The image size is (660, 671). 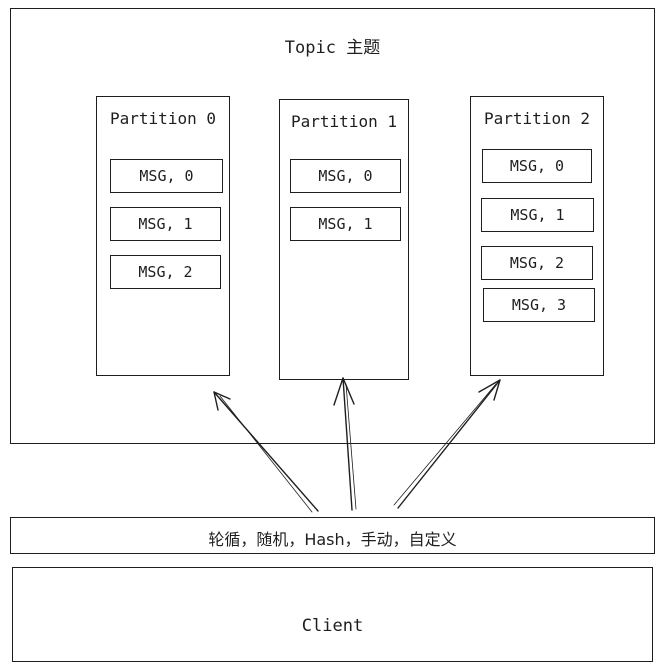 I want to click on routing-strategy-bar: 轮循，随机，Hash，手动，自定义, so click(x=332, y=535).